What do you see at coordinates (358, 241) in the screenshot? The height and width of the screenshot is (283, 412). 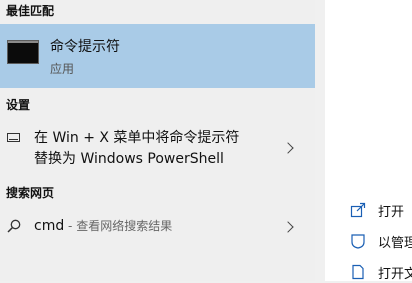 I see `admin-shield-icon` at bounding box center [358, 241].